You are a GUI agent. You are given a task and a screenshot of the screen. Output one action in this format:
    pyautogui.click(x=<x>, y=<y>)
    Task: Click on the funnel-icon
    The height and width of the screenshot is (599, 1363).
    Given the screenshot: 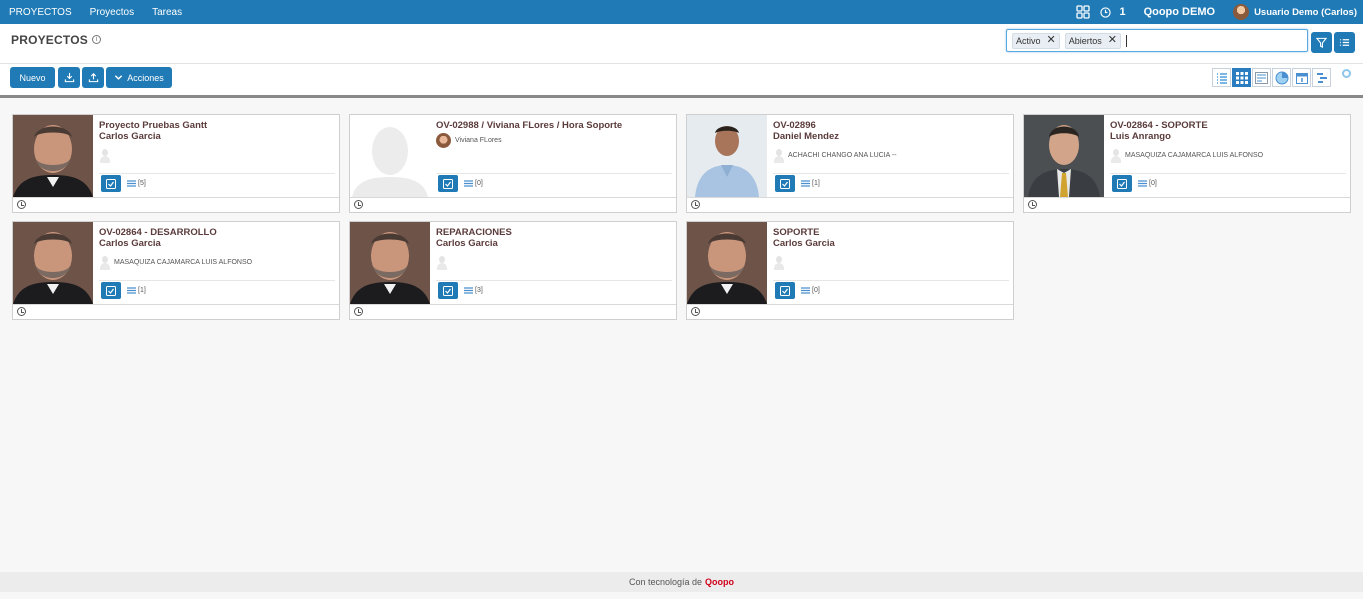 What is the action you would take?
    pyautogui.click(x=1321, y=42)
    